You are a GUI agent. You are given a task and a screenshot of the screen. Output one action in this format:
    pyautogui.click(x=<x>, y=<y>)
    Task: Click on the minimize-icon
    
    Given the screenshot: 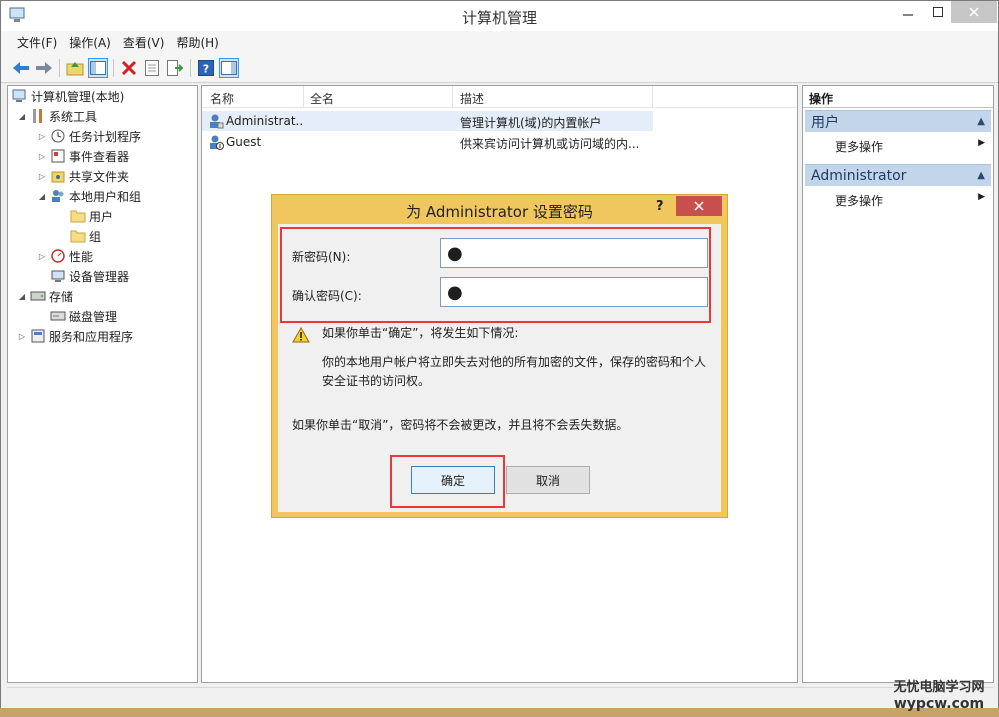 What is the action you would take?
    pyautogui.click(x=908, y=15)
    